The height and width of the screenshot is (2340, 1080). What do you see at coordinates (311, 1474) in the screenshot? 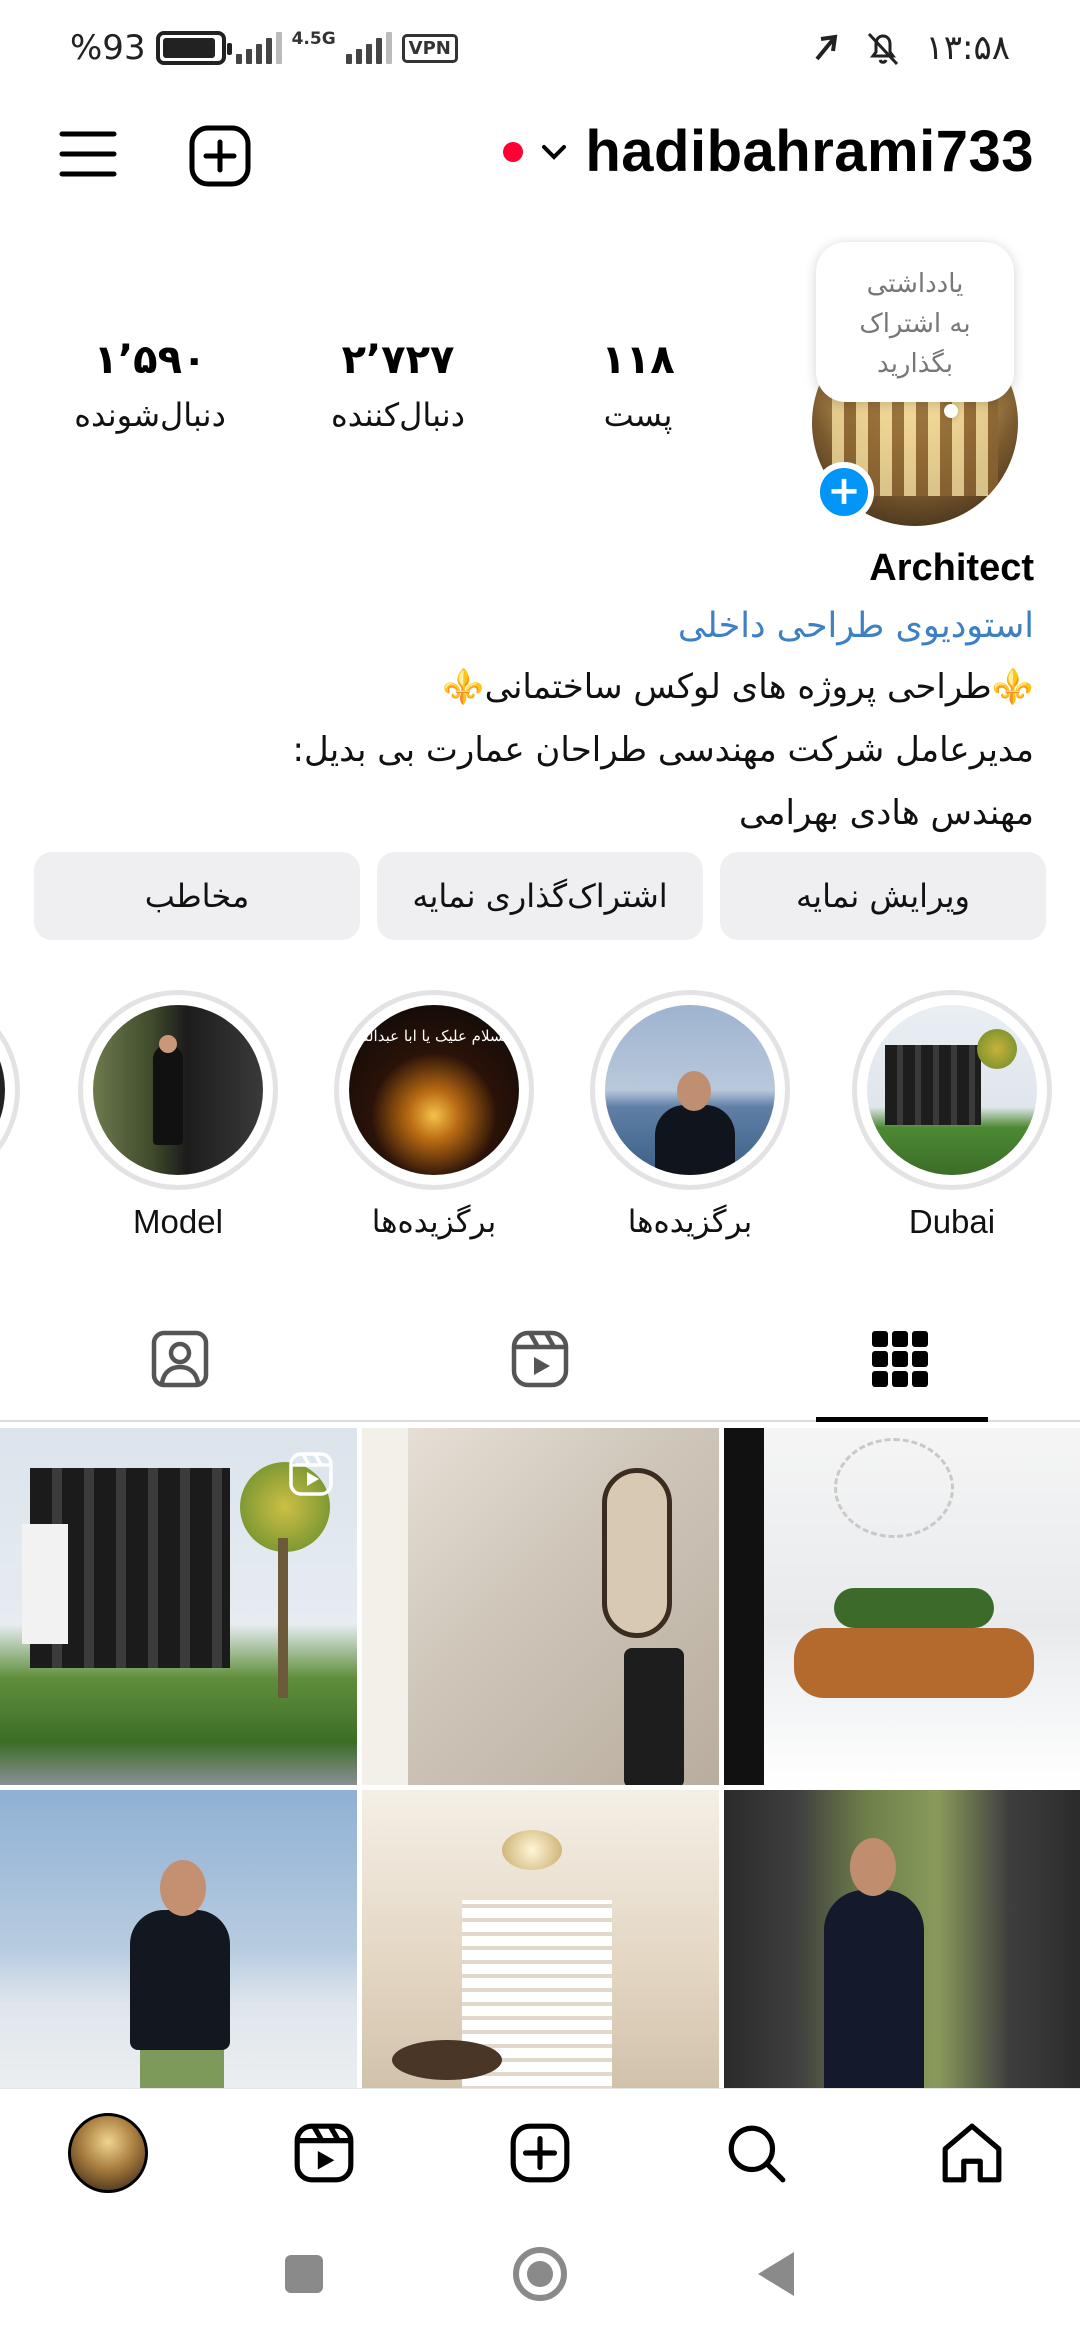
I see `reel-badge-icon` at bounding box center [311, 1474].